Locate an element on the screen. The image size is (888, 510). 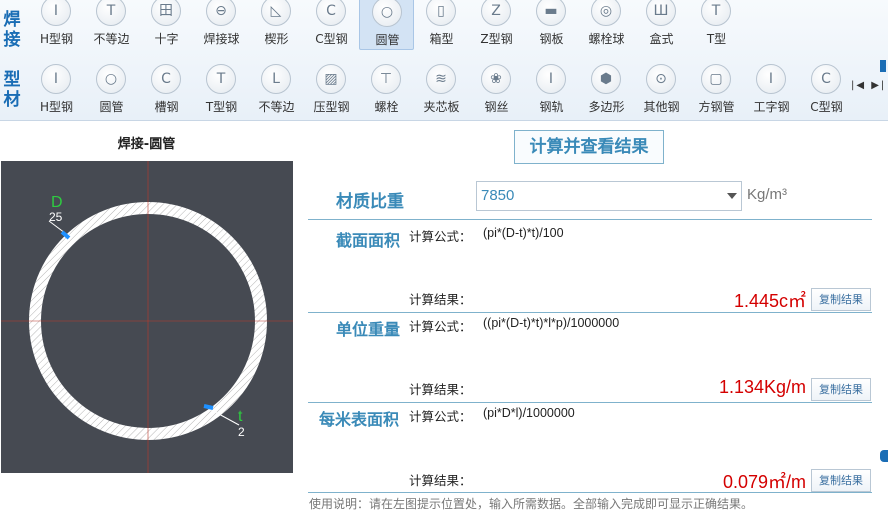
toolbar-item-t-steel: T T型钢 is located at coordinates (221, 89).